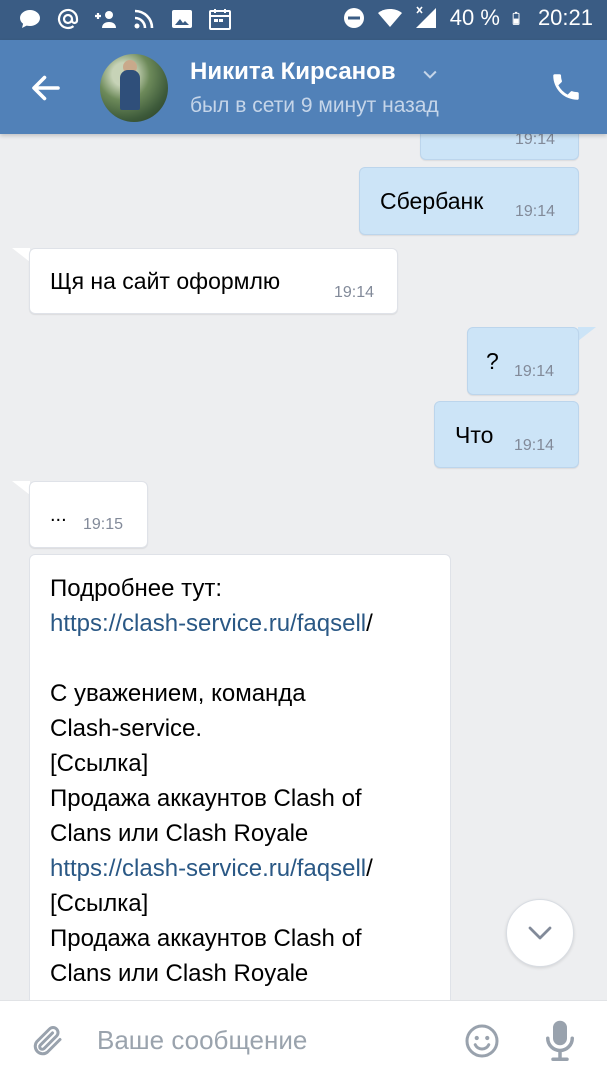  I want to click on notification-icons, so click(125, 19).